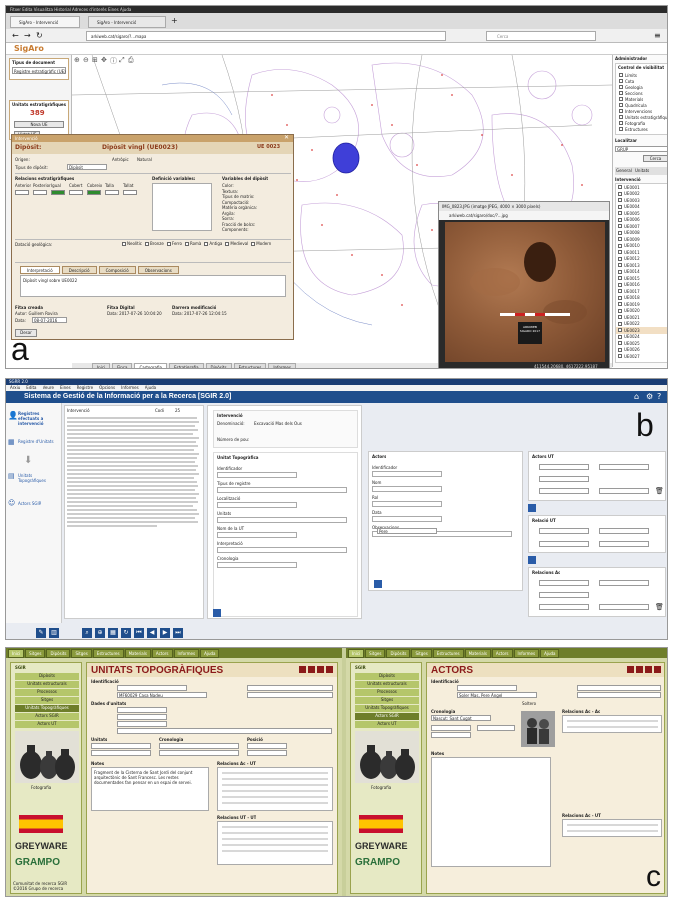  Describe the element at coordinates (15, 35) in the screenshot. I see `back-icon: ←` at that location.